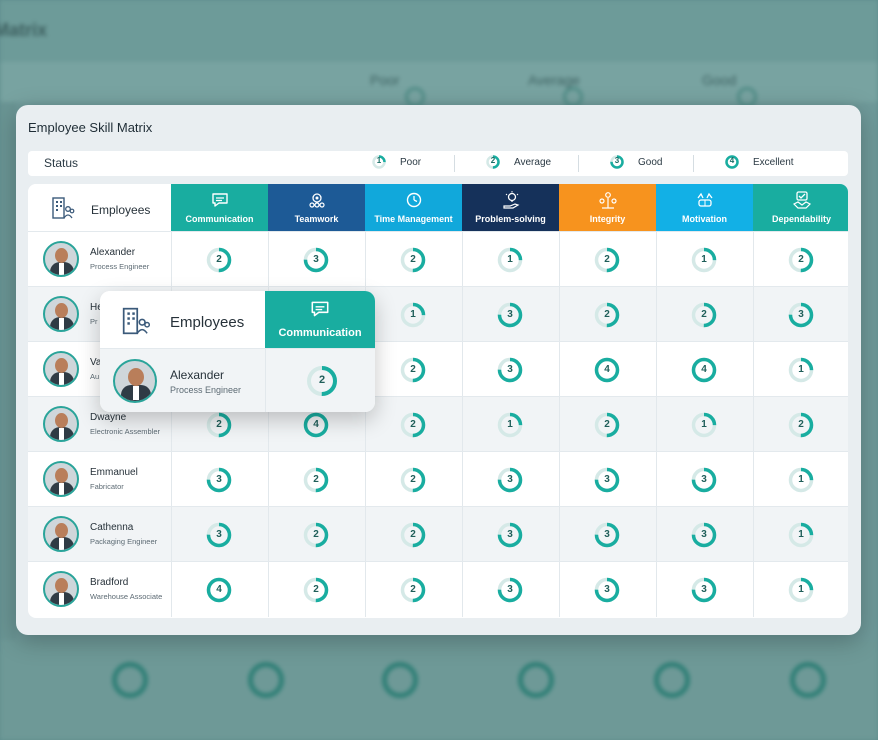 This screenshot has width=878, height=740. Describe the element at coordinates (320, 333) in the screenshot. I see `zoom-communication-label: Communication` at that location.